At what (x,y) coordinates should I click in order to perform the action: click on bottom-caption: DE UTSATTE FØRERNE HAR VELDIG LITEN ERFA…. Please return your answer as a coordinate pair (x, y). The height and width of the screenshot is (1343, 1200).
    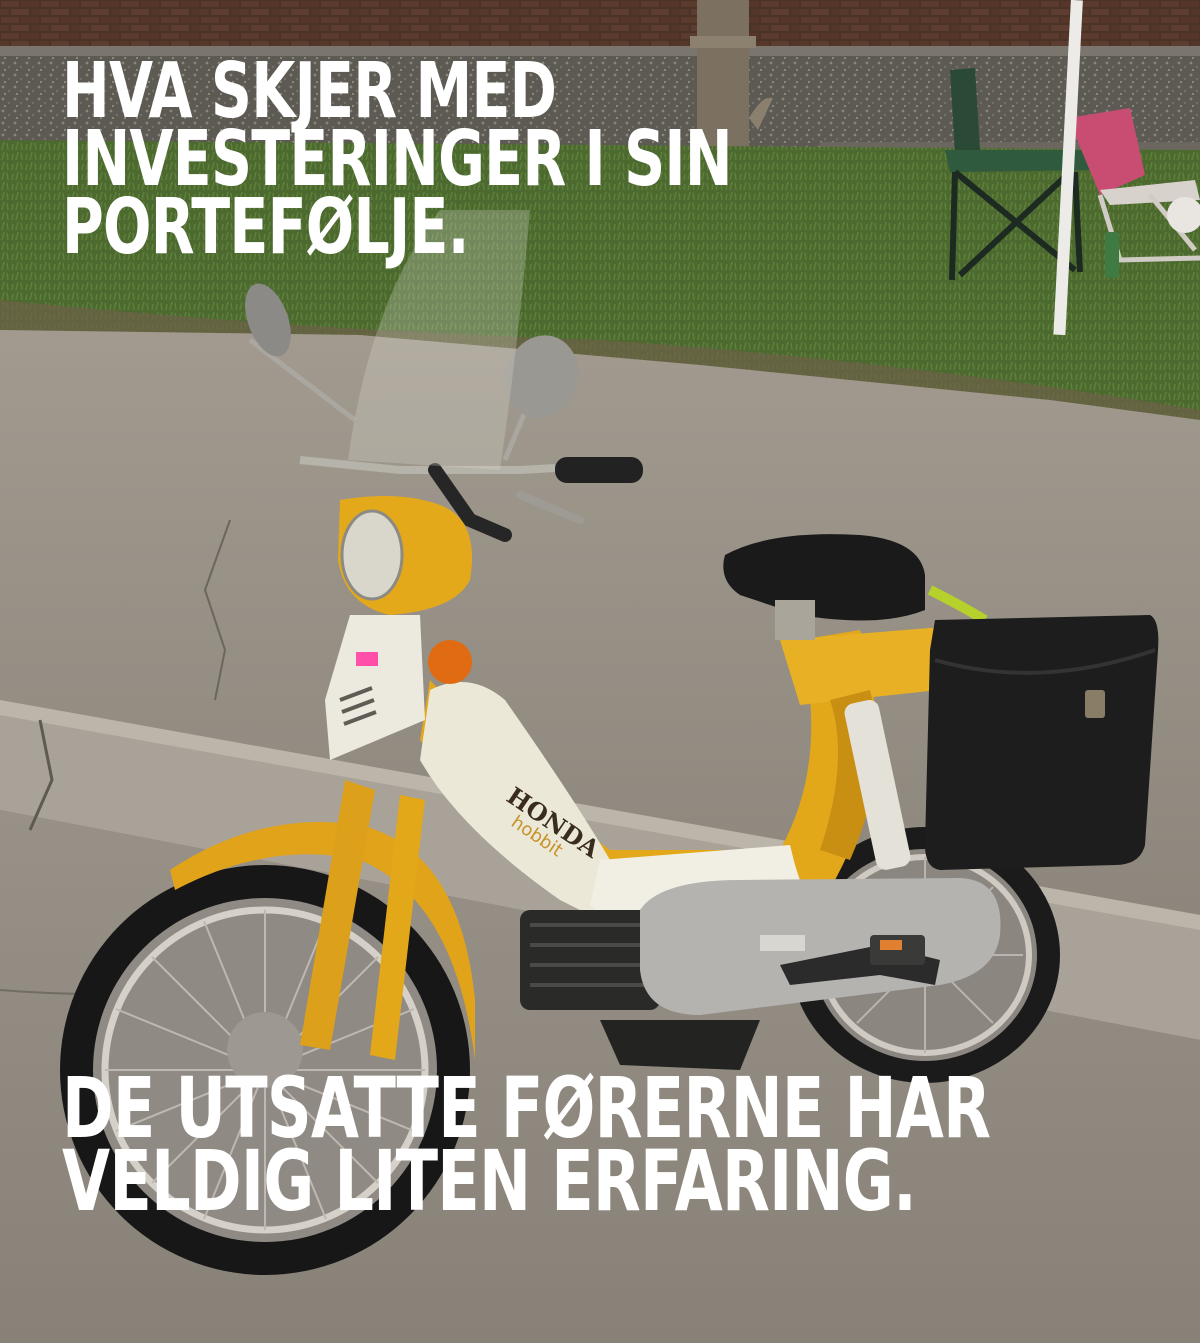
    Looking at the image, I should click on (580, 1144).